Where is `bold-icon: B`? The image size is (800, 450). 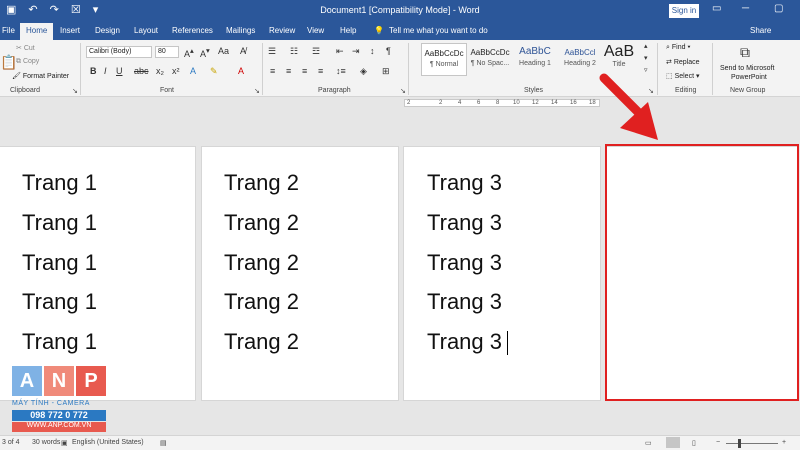 bold-icon: B is located at coordinates (93, 71).